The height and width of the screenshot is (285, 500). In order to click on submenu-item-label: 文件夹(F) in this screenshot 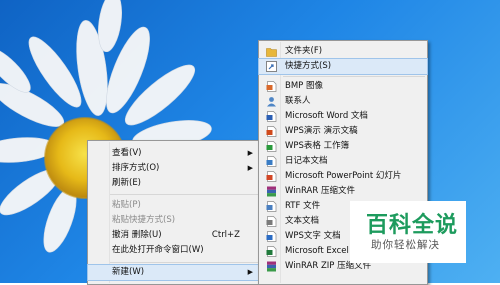, I will do `click(304, 51)`.